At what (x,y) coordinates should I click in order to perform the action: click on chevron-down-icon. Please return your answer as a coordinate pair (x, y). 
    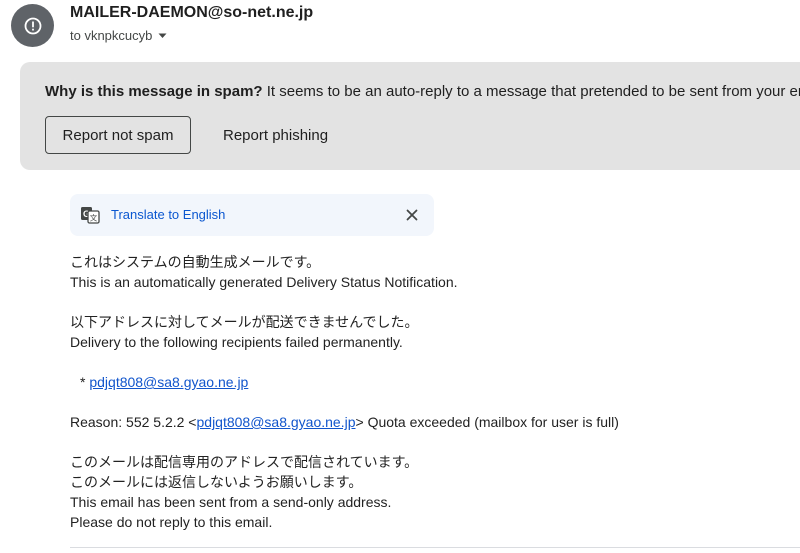
    Looking at the image, I should click on (162, 36).